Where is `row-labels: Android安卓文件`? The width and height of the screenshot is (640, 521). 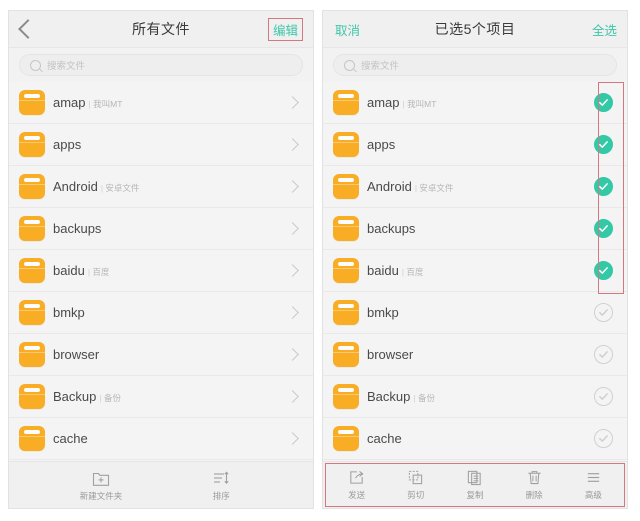
row-labels: Android安卓文件 is located at coordinates (170, 186).